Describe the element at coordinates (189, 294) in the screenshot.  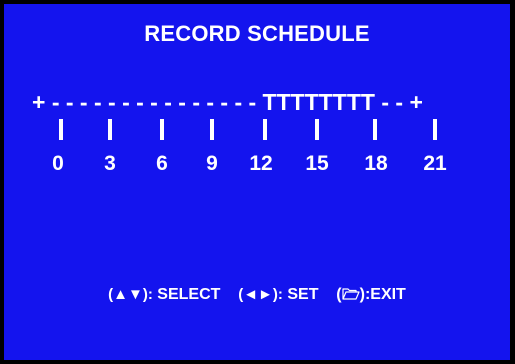
I see `select-hint: SELECT` at that location.